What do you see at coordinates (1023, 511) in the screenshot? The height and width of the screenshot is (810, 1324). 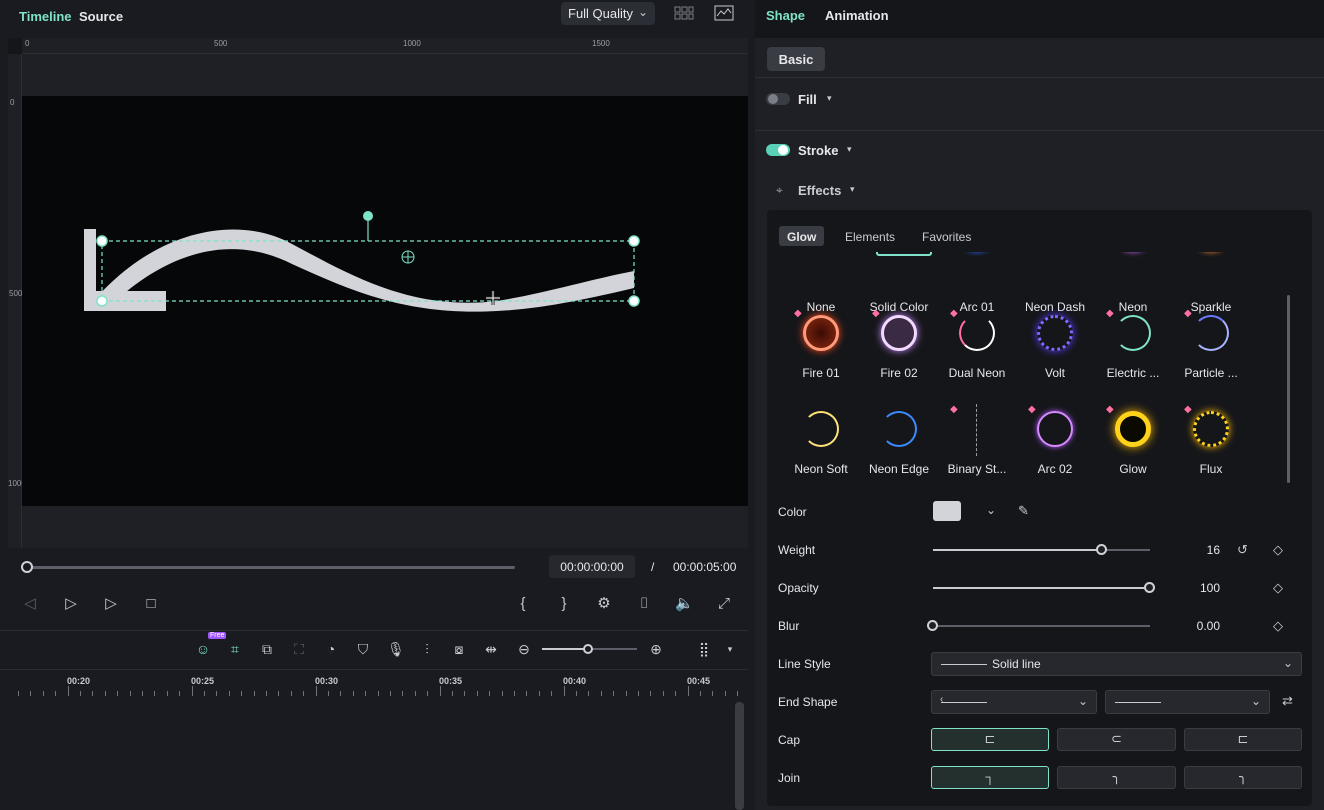 I see `eyedropper-icon: ✎` at bounding box center [1023, 511].